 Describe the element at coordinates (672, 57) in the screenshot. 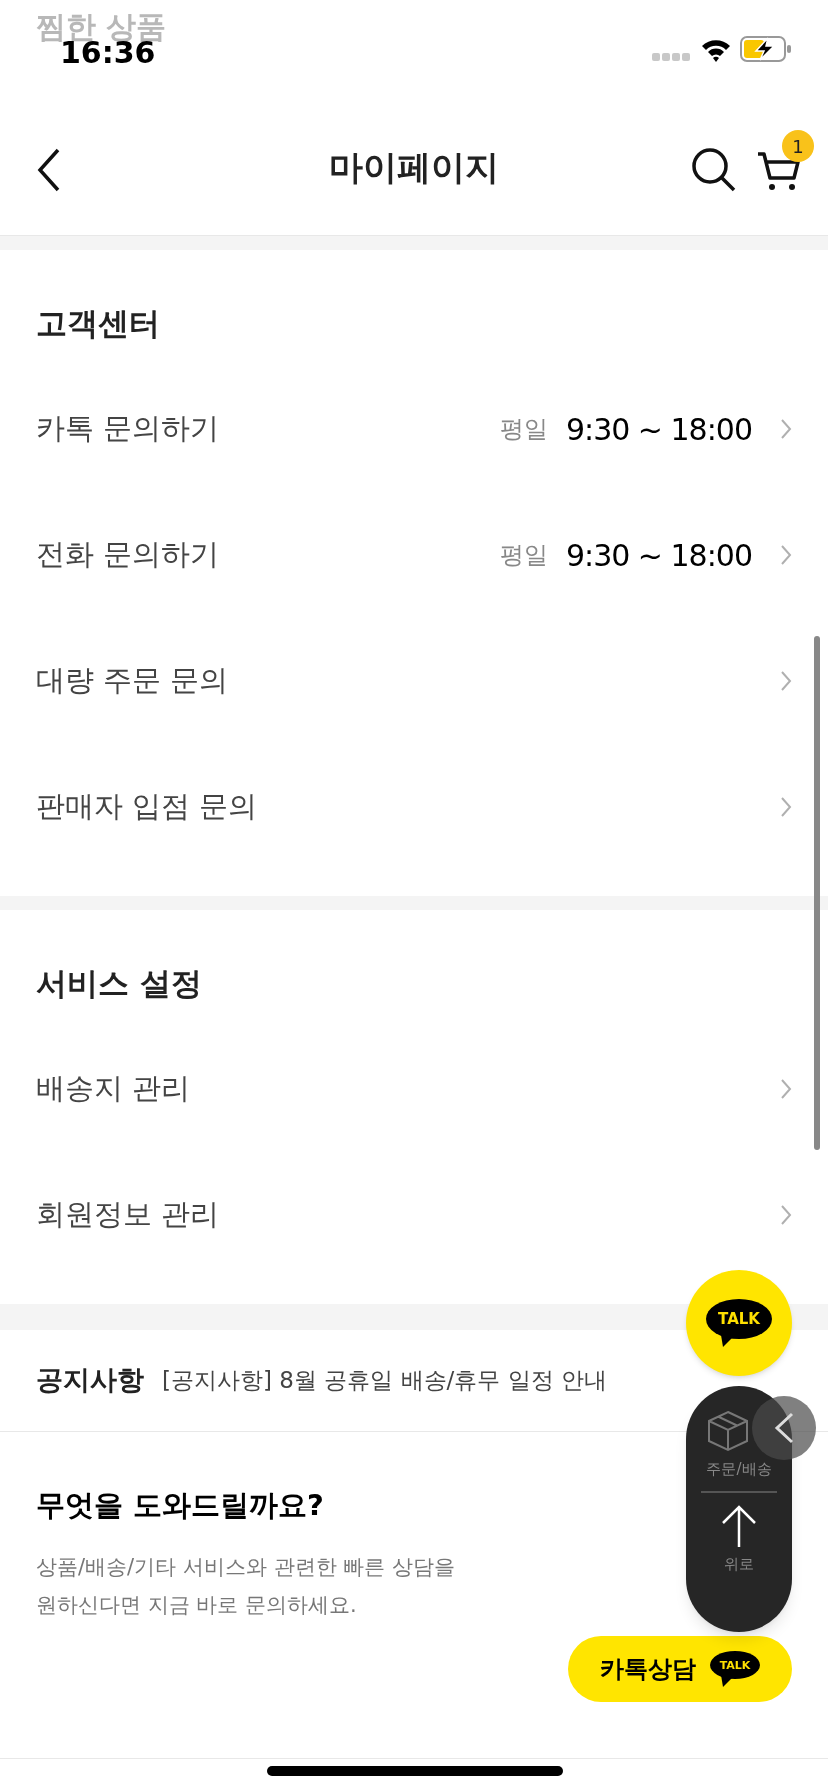

I see `signal-icon` at that location.